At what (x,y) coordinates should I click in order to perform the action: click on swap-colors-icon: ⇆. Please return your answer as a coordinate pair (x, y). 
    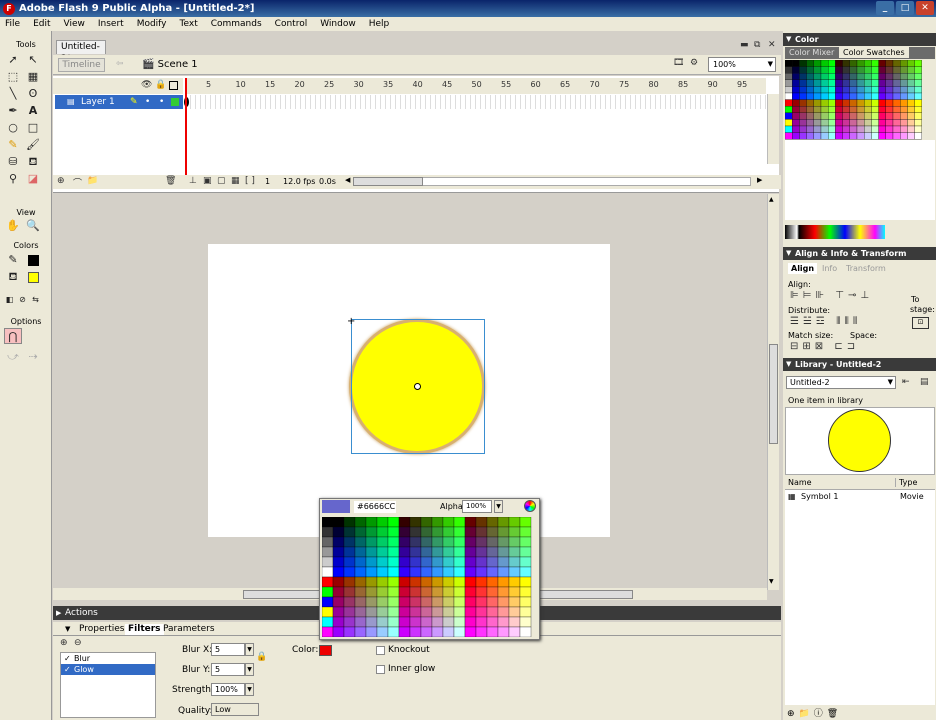
    Looking at the image, I should click on (35, 300).